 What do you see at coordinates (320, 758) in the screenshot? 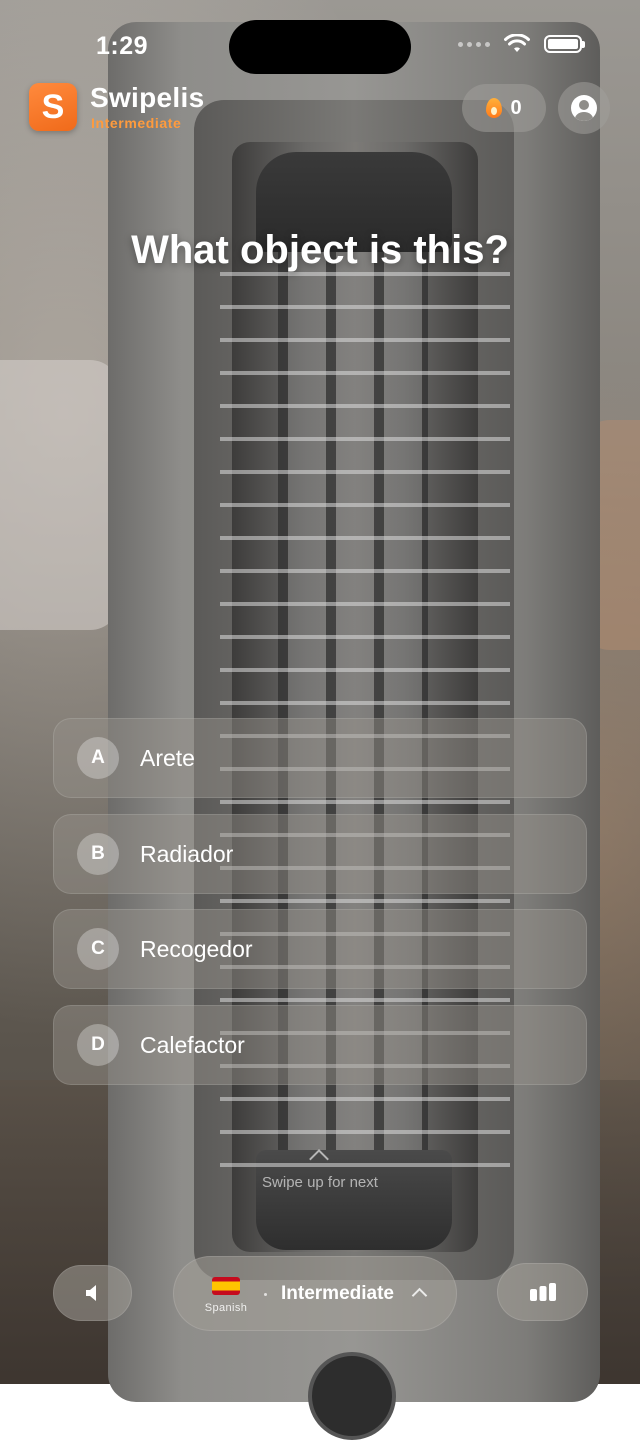
I see `answer-option-a: A Arete` at bounding box center [320, 758].